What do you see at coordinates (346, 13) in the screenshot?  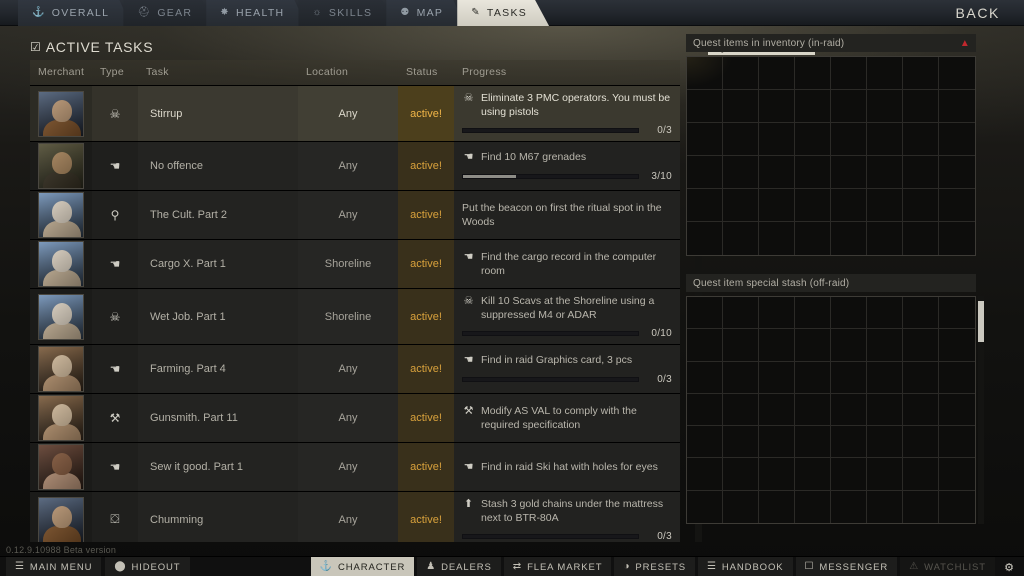 I see `top-tab-skills: ☼ SKILLS` at bounding box center [346, 13].